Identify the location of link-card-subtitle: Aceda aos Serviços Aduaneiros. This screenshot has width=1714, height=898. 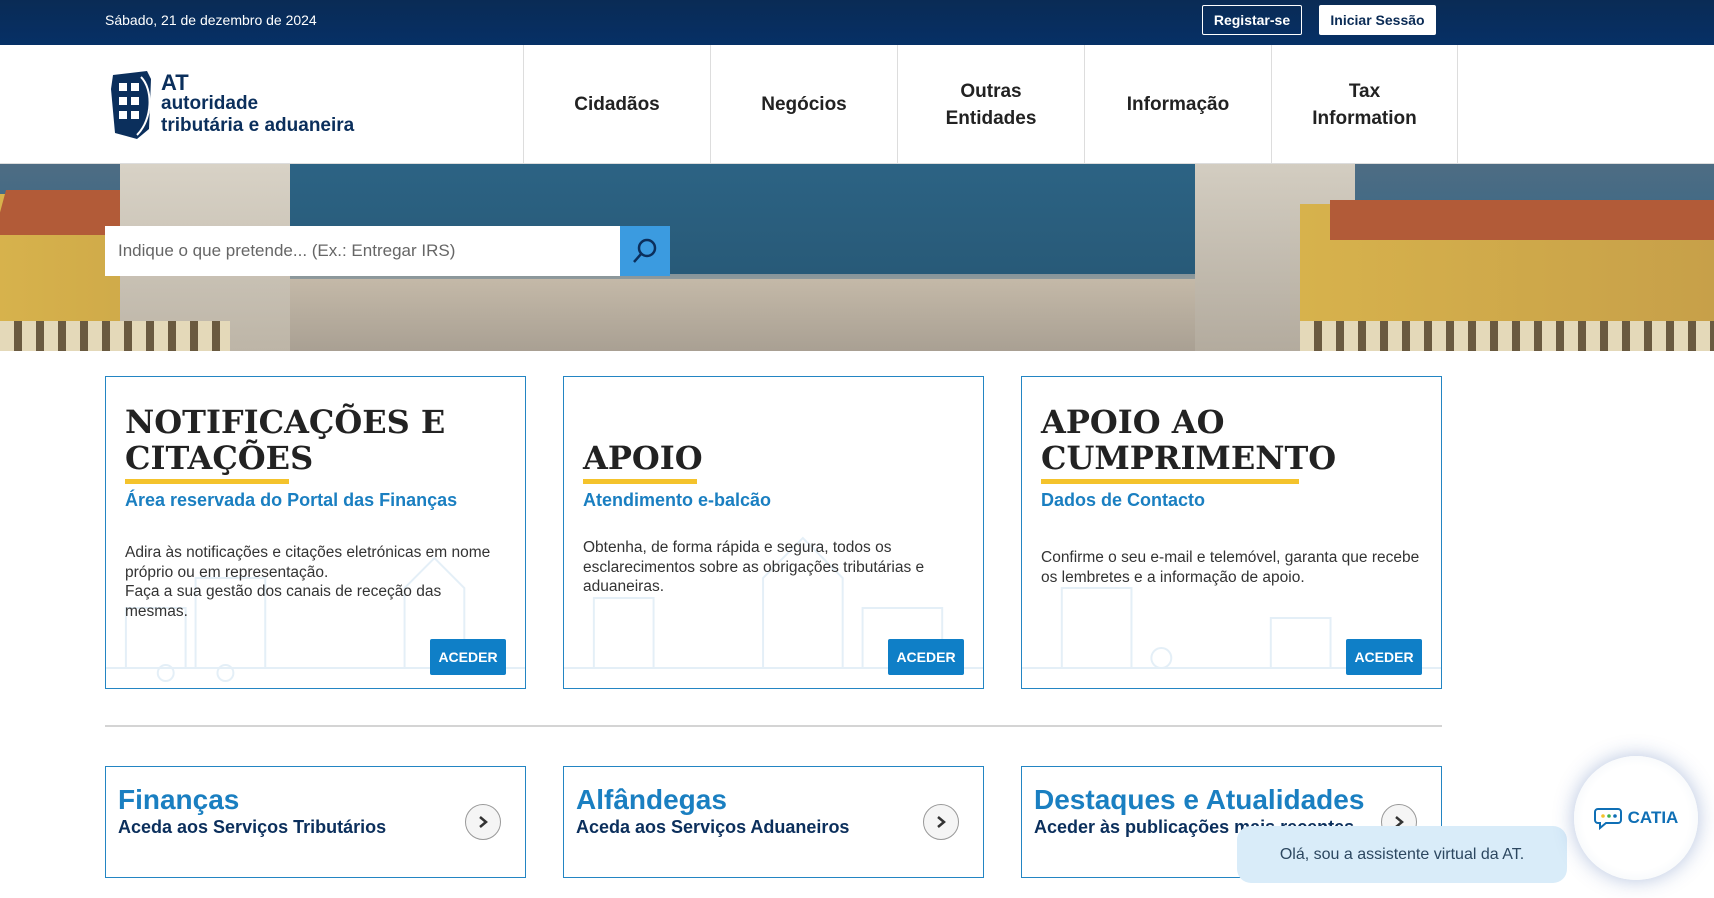
(713, 827).